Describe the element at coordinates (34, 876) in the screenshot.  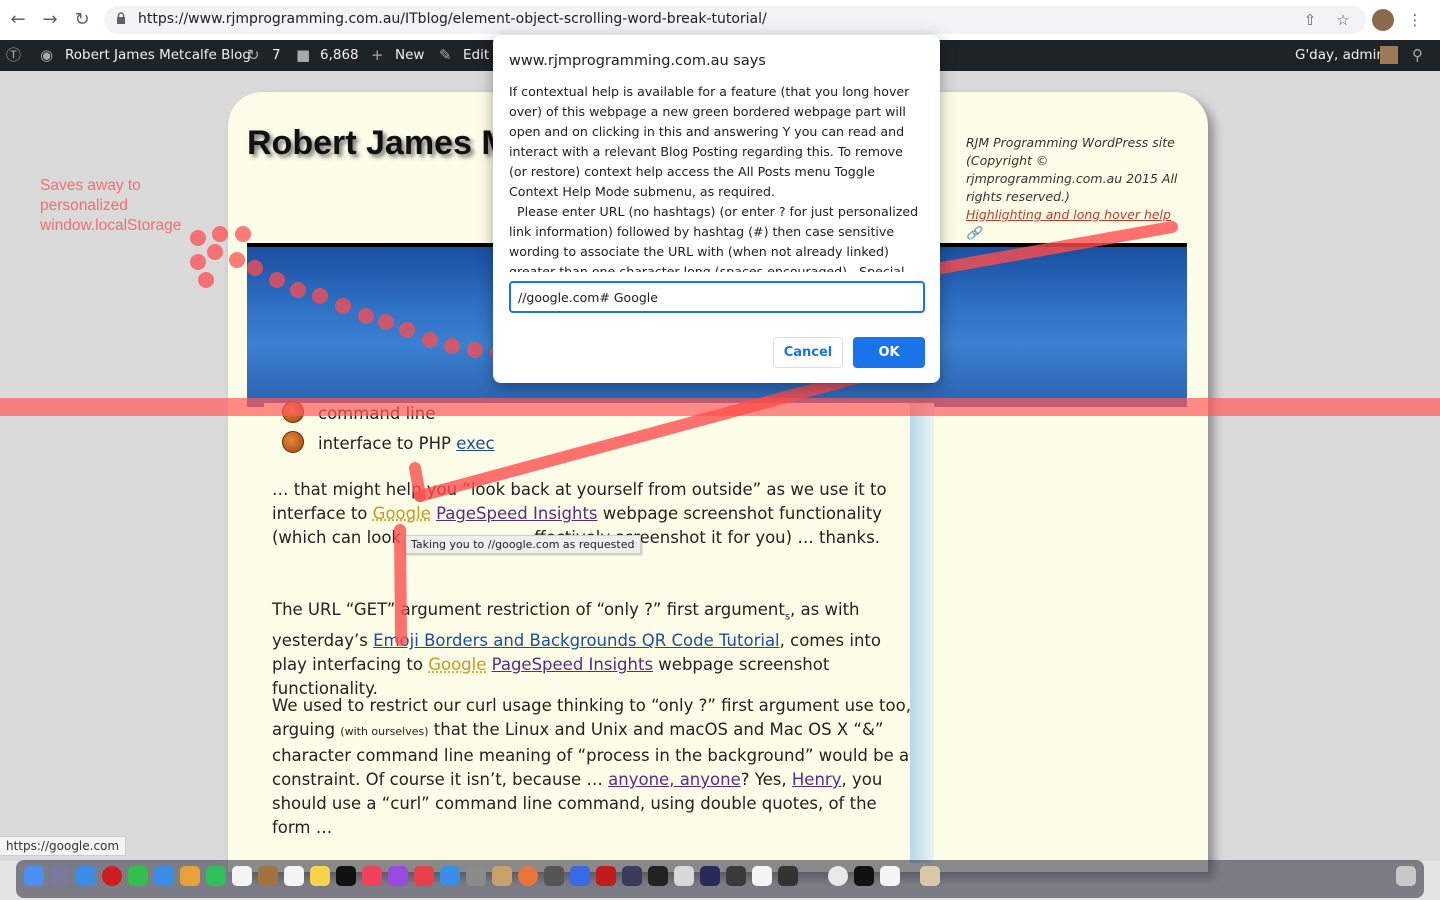
I see `finder-icon` at that location.